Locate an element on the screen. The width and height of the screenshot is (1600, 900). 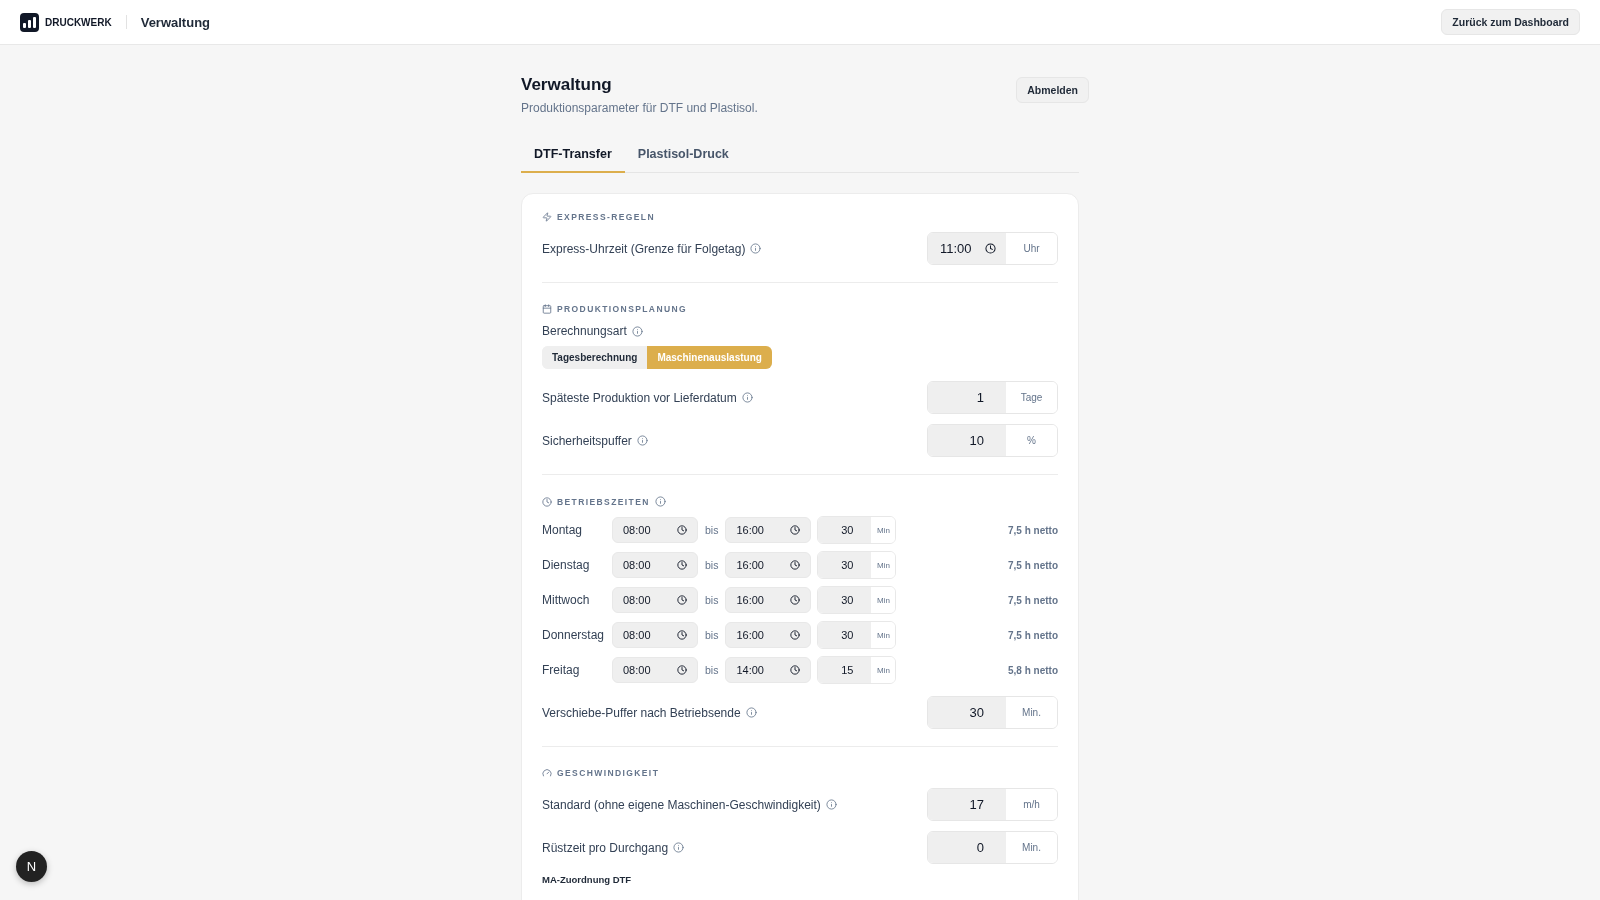
day-label: Freitag is located at coordinates (561, 670).